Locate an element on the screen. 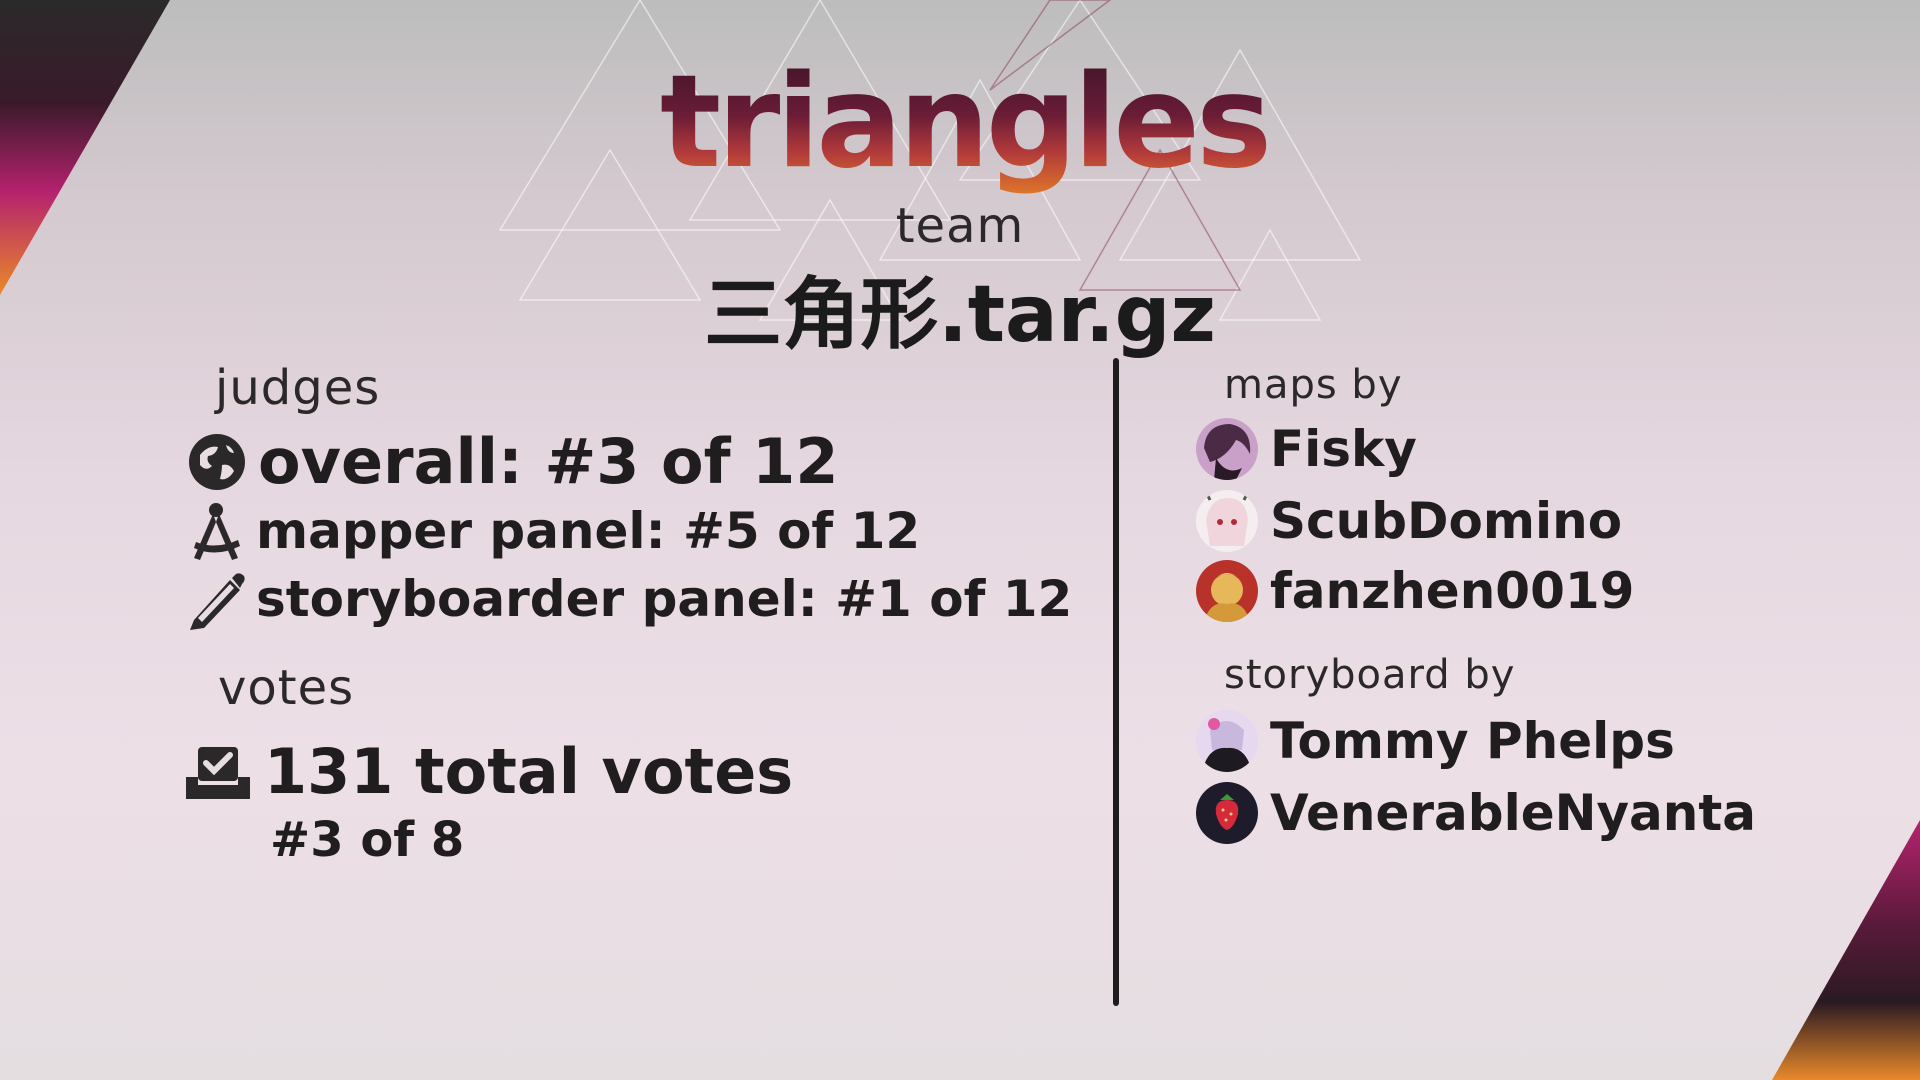  compass-icon is located at coordinates (216, 531).